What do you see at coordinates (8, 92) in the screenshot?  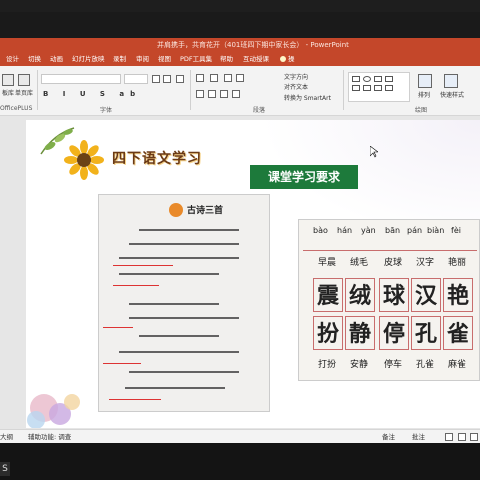 I see `template-library-button: 板库` at bounding box center [8, 92].